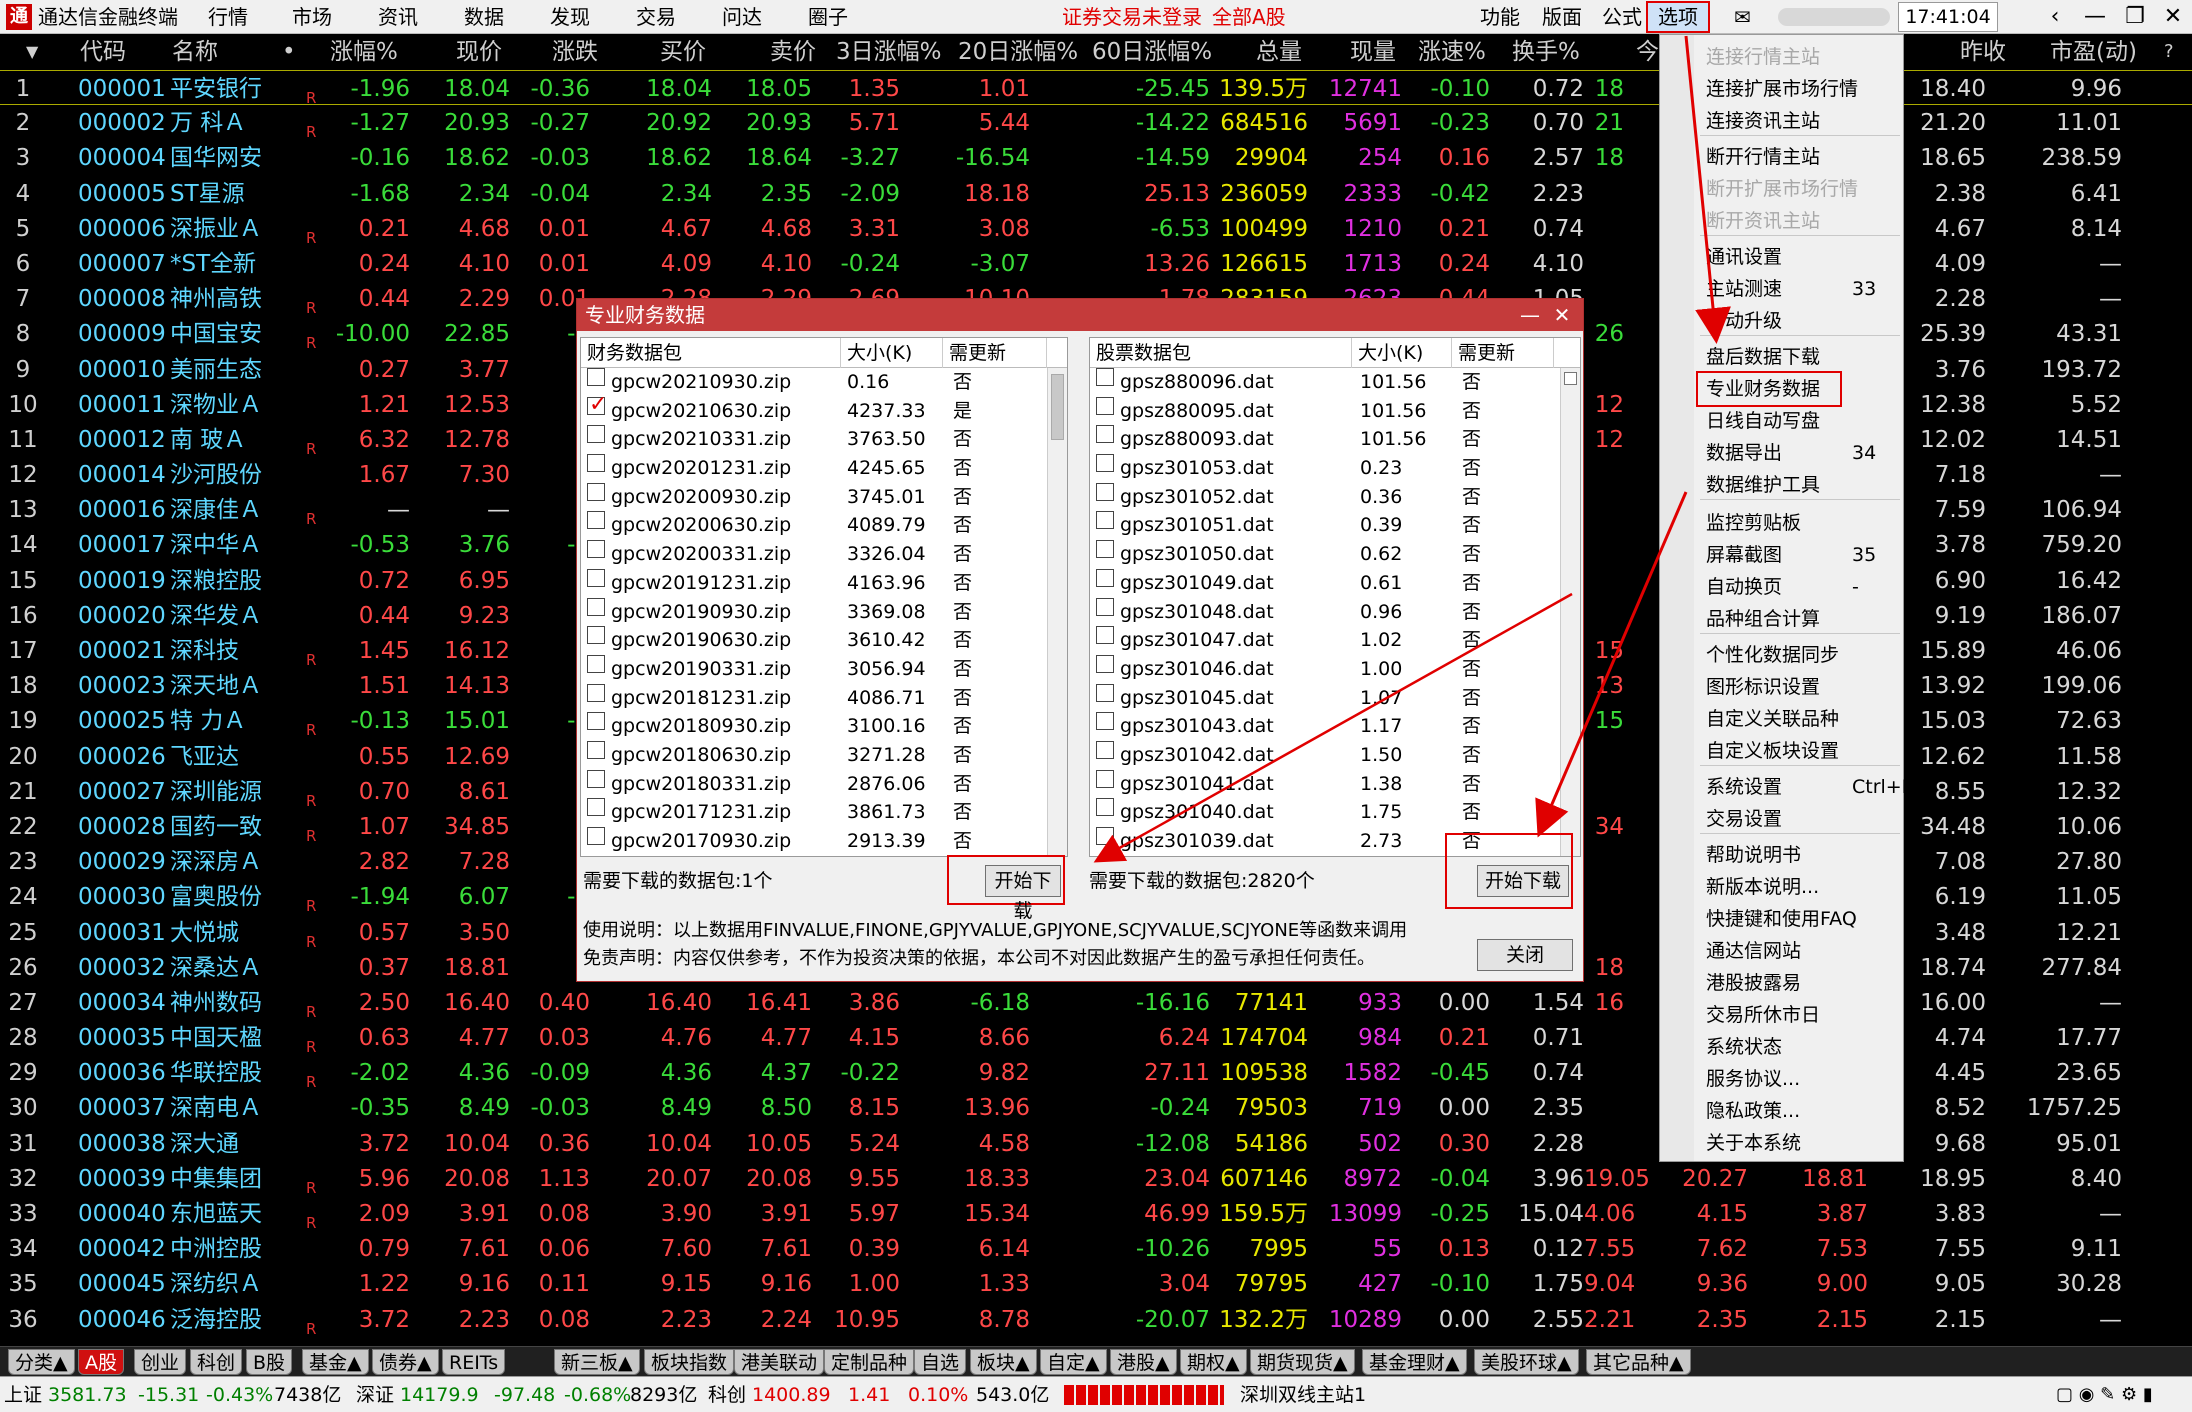 The image size is (2192, 1412). I want to click on market-tab: 其它品种▲, so click(1638, 1362).